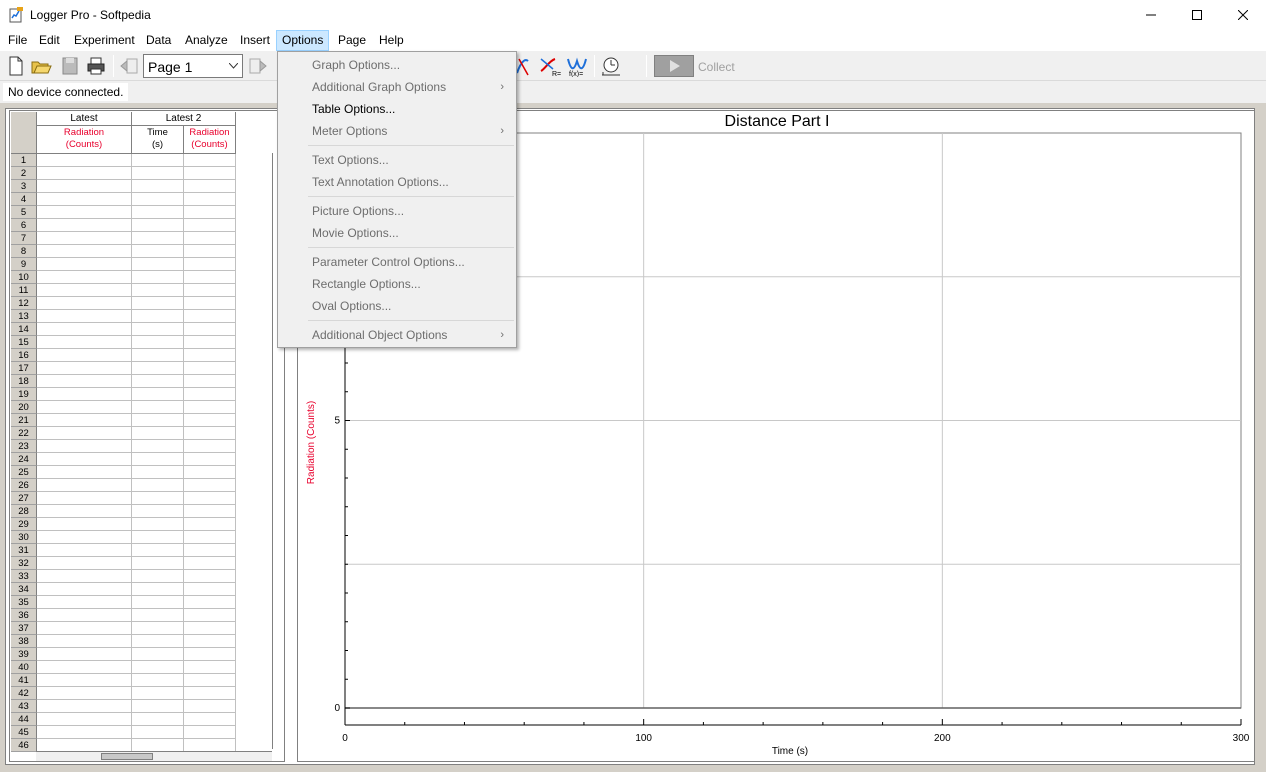 This screenshot has width=1266, height=772. I want to click on menu-data: Data, so click(158, 40).